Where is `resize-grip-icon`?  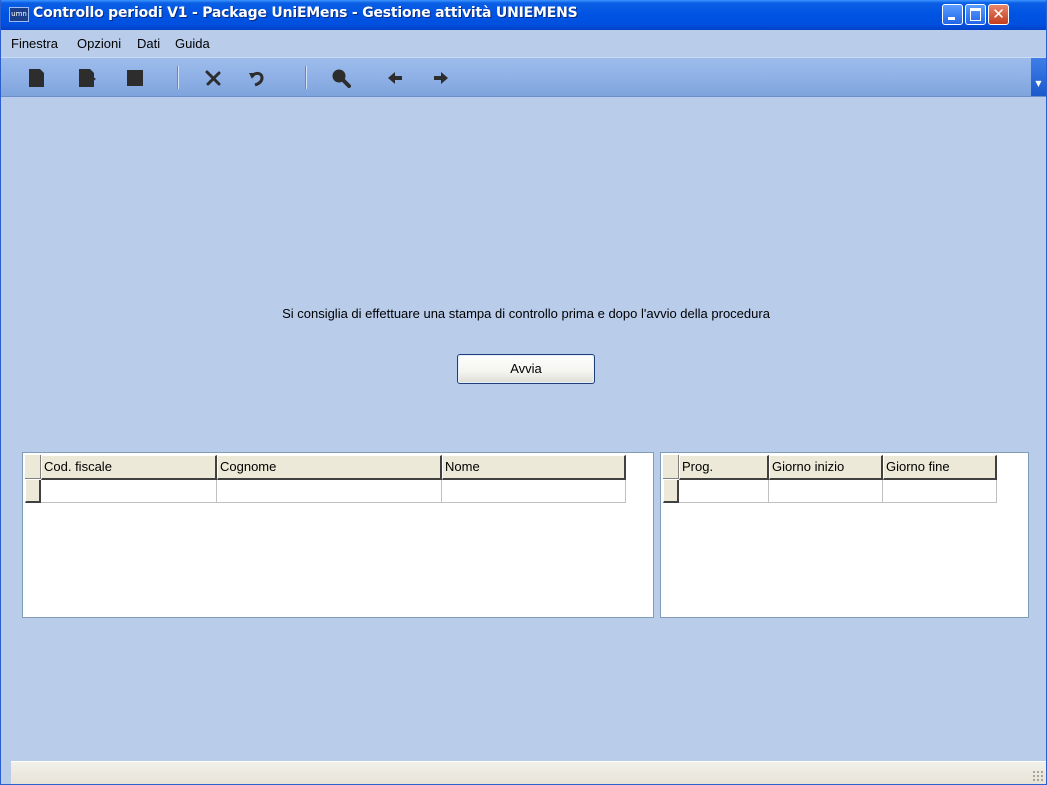
resize-grip-icon is located at coordinates (1038, 776).